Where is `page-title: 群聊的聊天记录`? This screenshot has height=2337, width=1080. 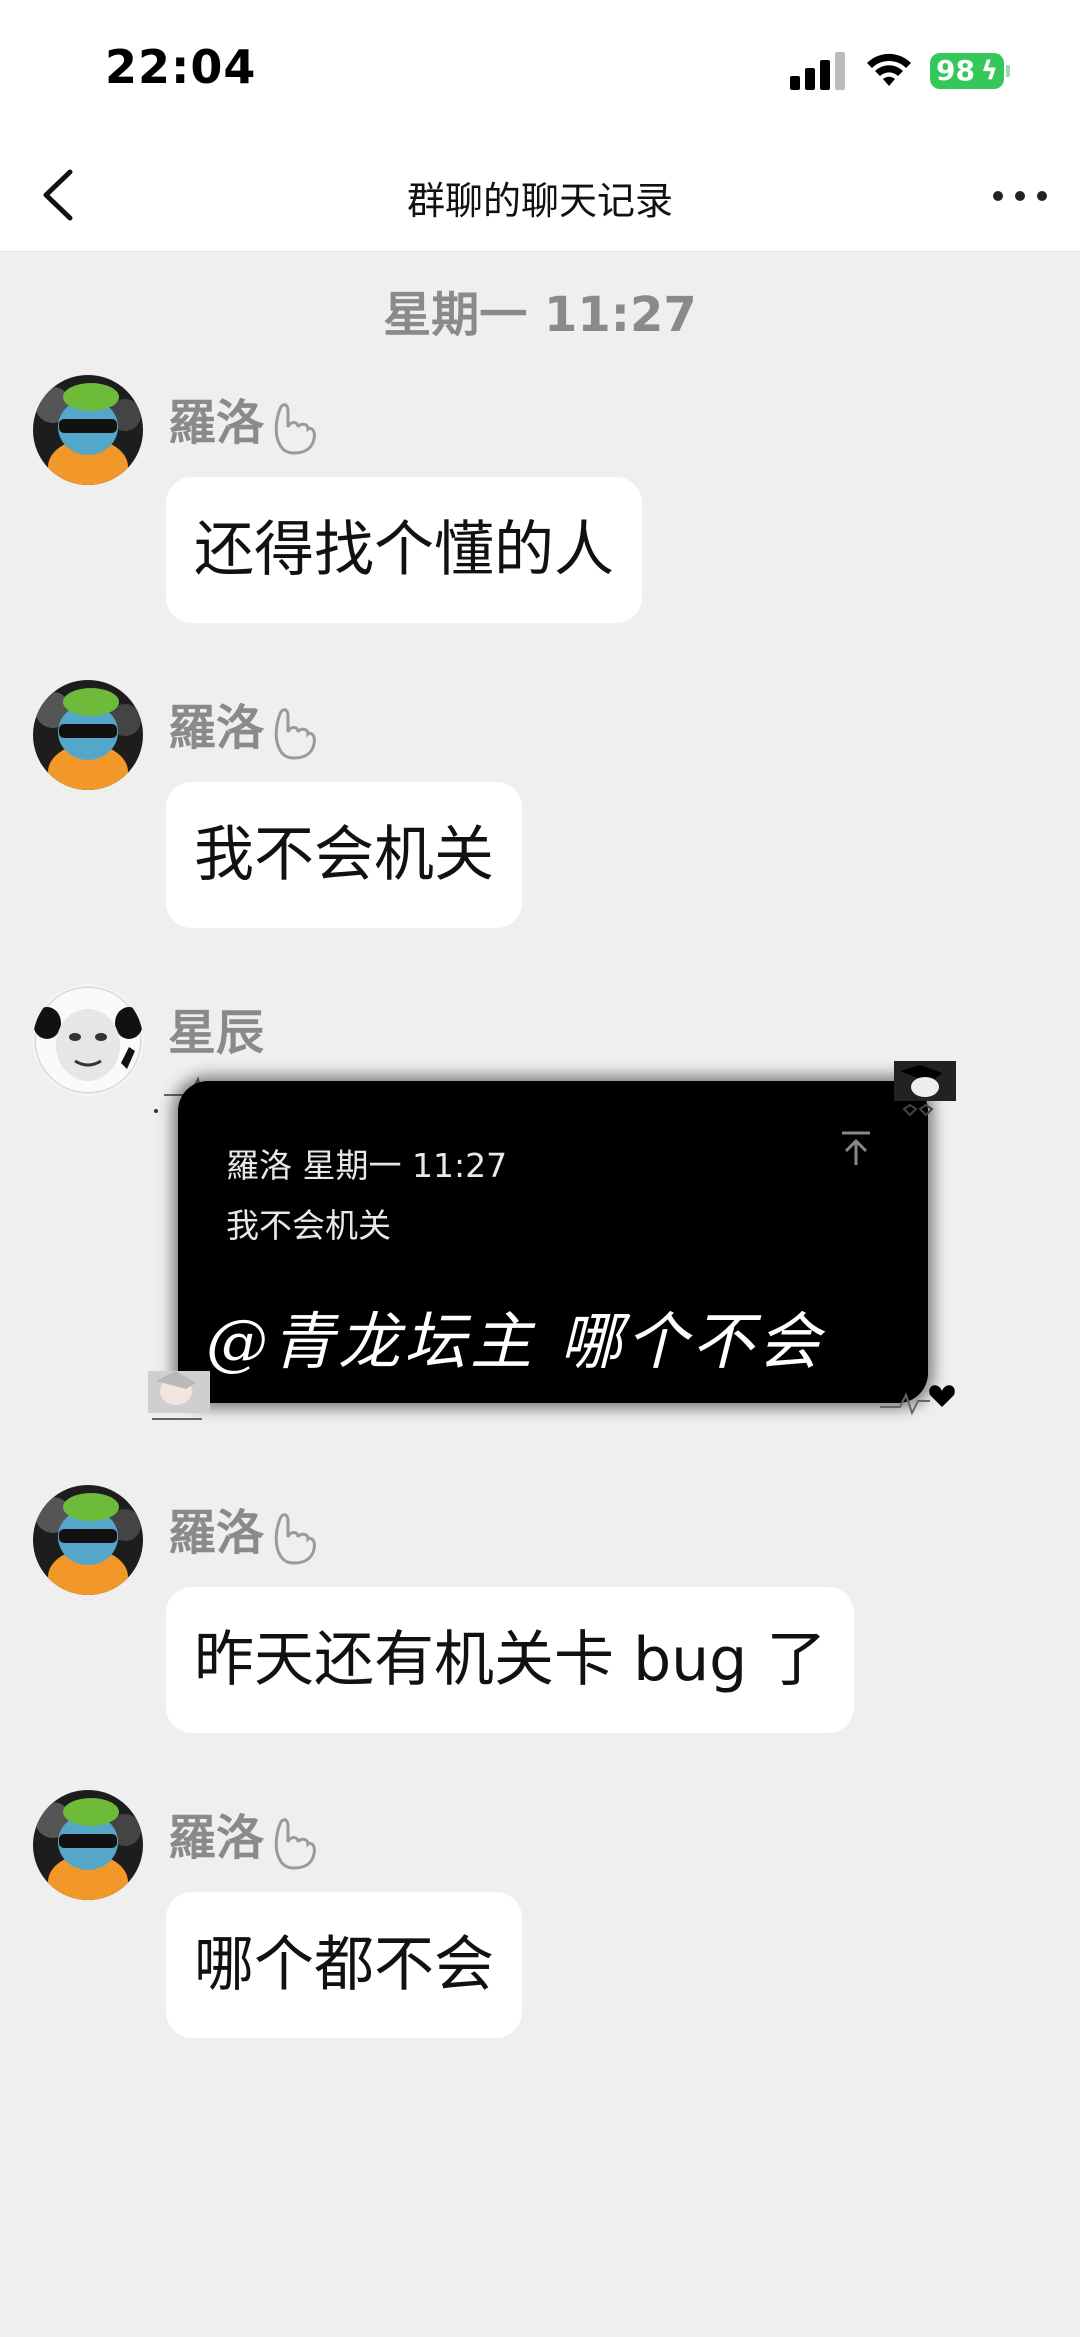 page-title: 群聊的聊天记录 is located at coordinates (539, 201).